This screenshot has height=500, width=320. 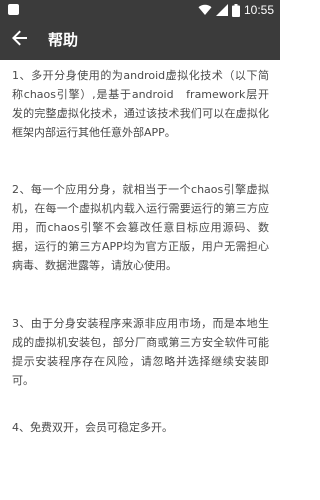 What do you see at coordinates (140, 40) in the screenshot?
I see `app-bar: 帮助` at bounding box center [140, 40].